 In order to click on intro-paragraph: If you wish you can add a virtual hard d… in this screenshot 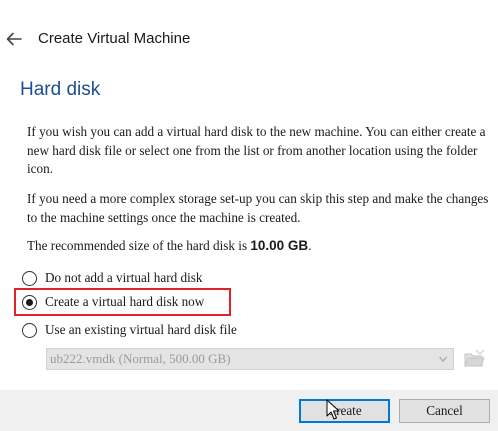, I will do `click(256, 150)`.